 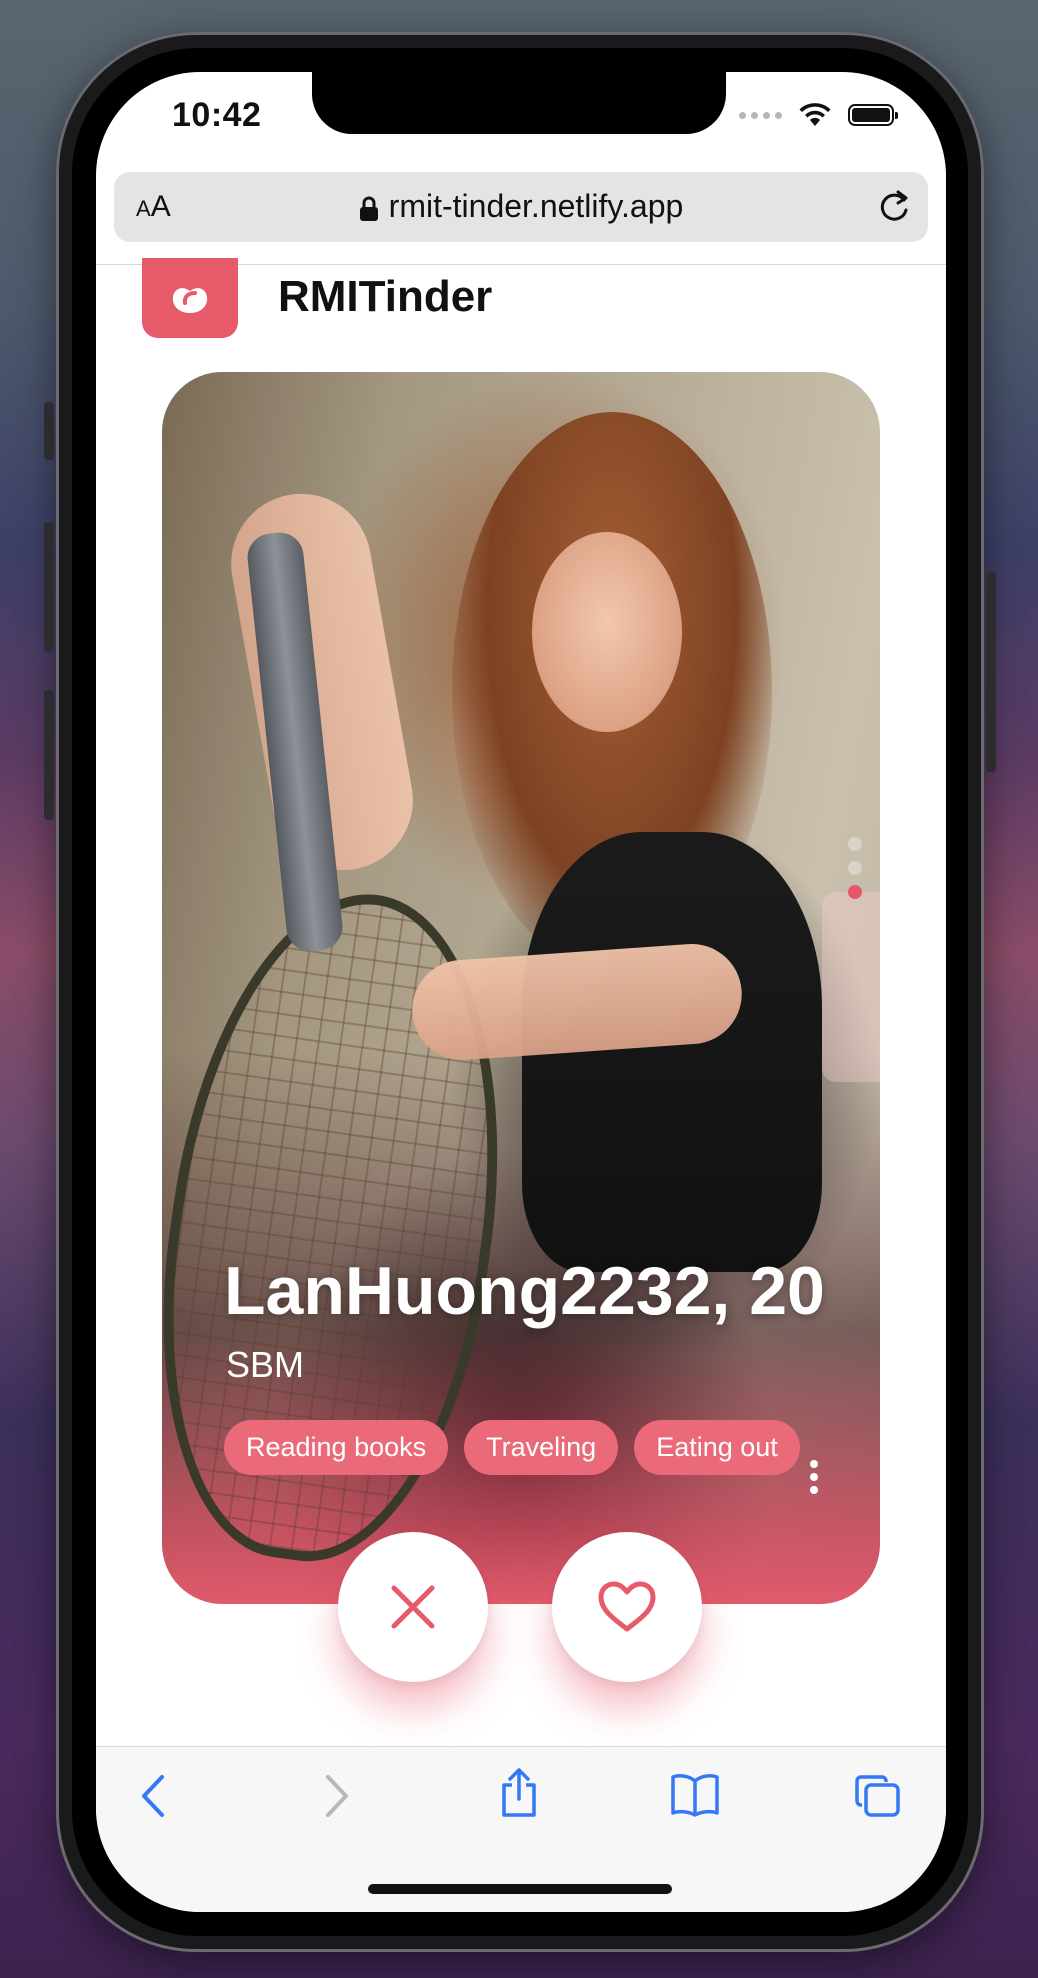 What do you see at coordinates (851, 987) in the screenshot?
I see `photo-pager-background` at bounding box center [851, 987].